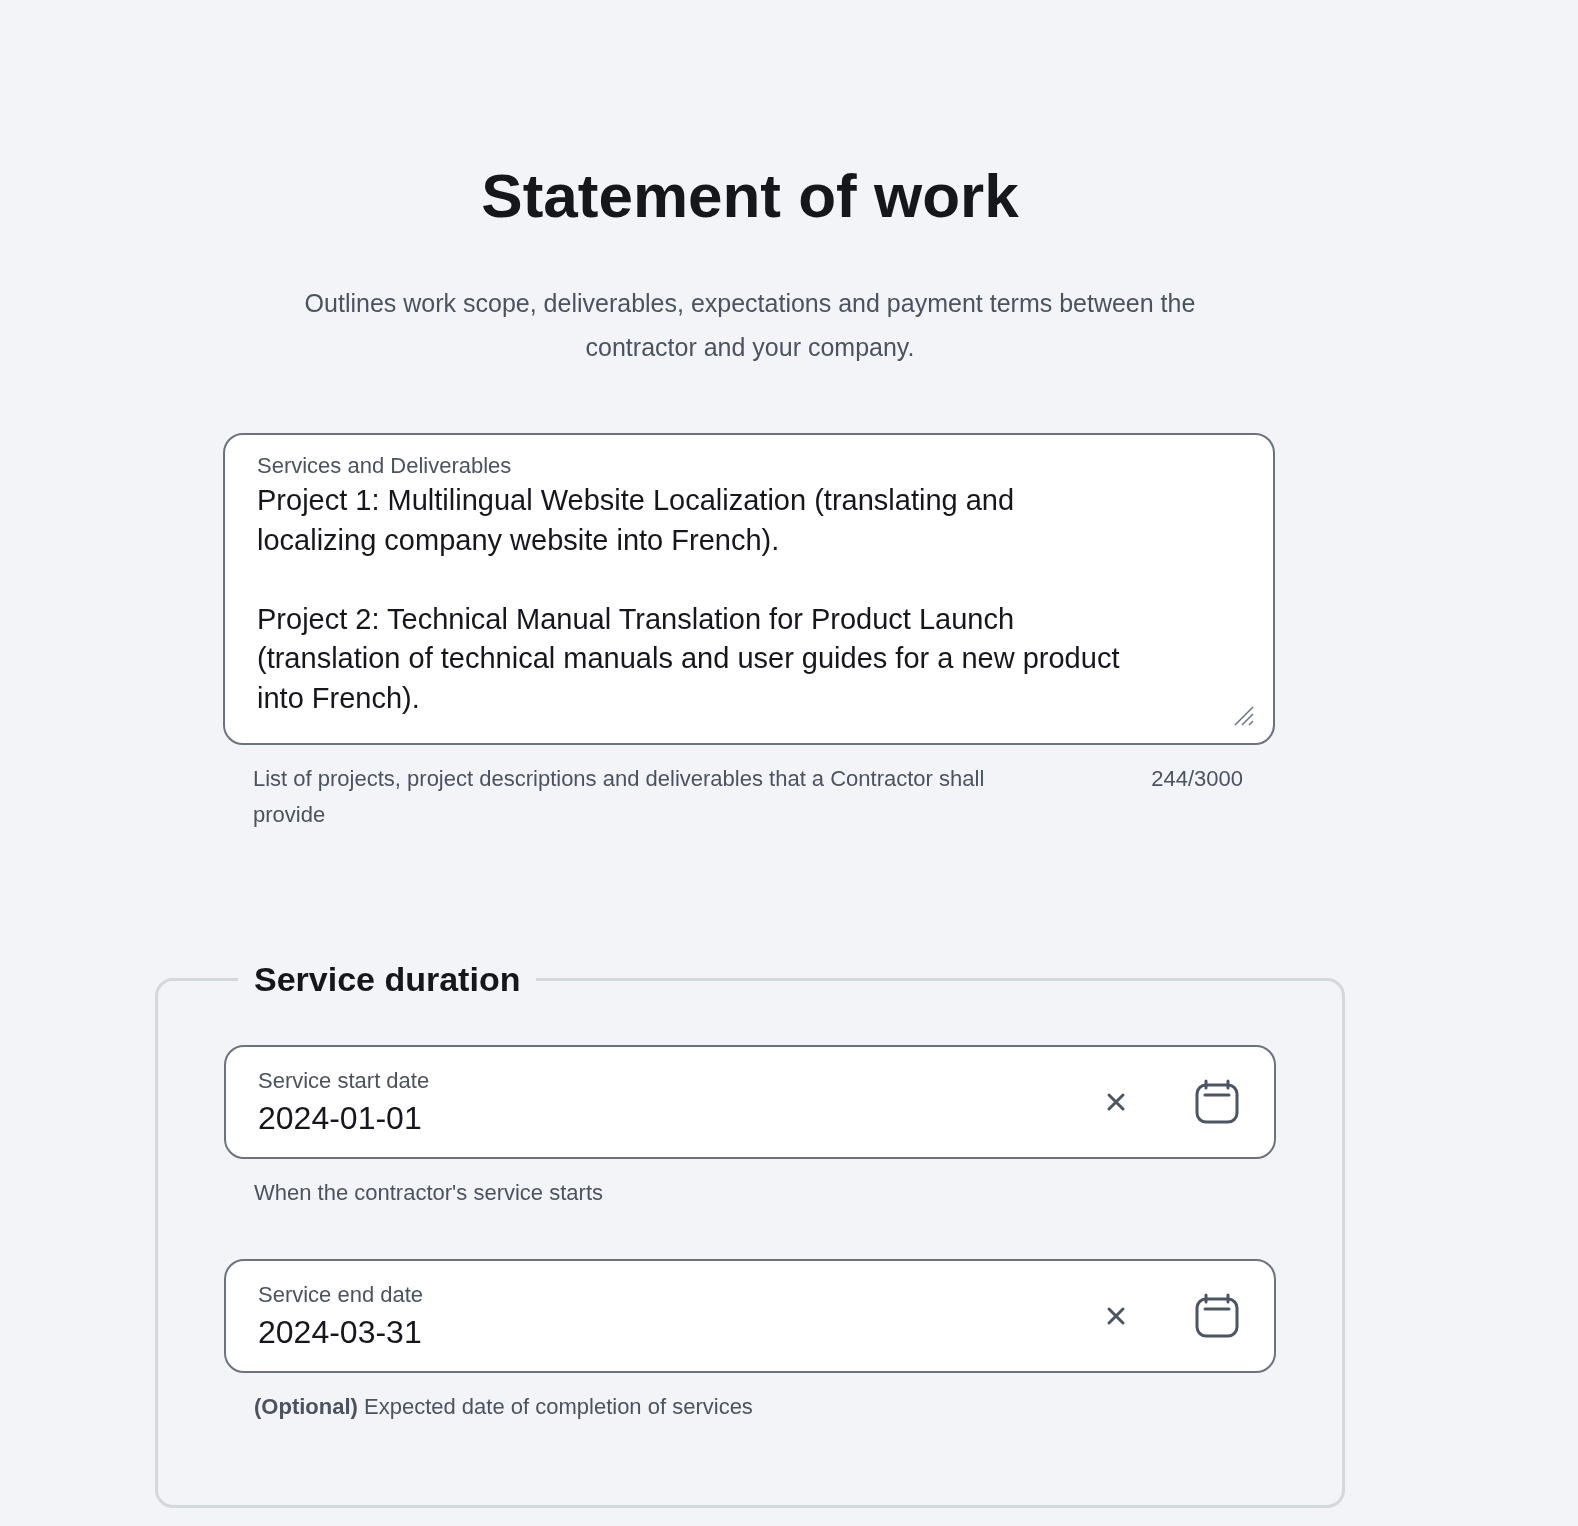 The image size is (1578, 1526). Describe the element at coordinates (344, 1080) in the screenshot. I see `field-label: Service start date` at that location.